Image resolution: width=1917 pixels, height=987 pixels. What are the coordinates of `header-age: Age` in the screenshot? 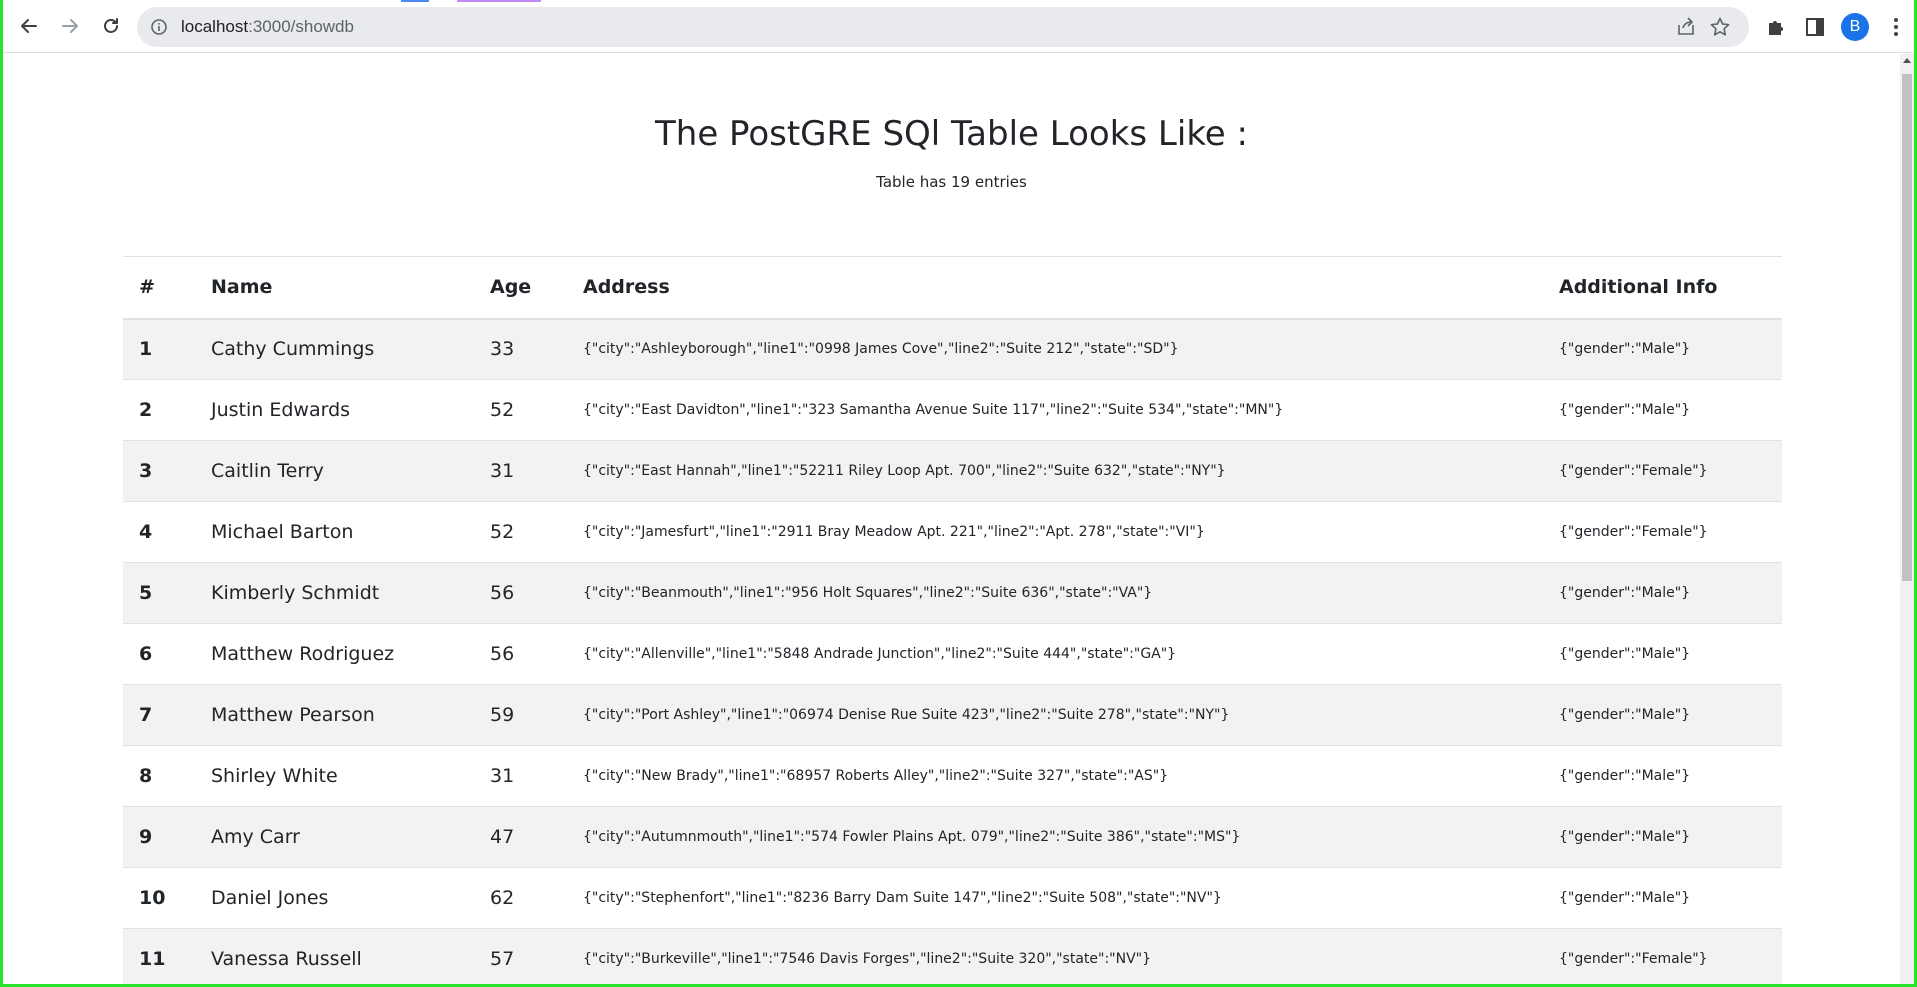 It's located at (520, 288).